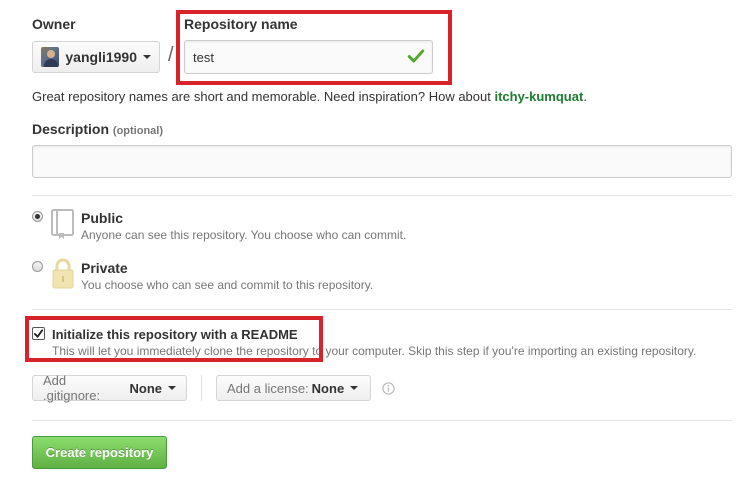 The image size is (746, 489). Describe the element at coordinates (104, 268) in the screenshot. I see `private-title: Private` at that location.